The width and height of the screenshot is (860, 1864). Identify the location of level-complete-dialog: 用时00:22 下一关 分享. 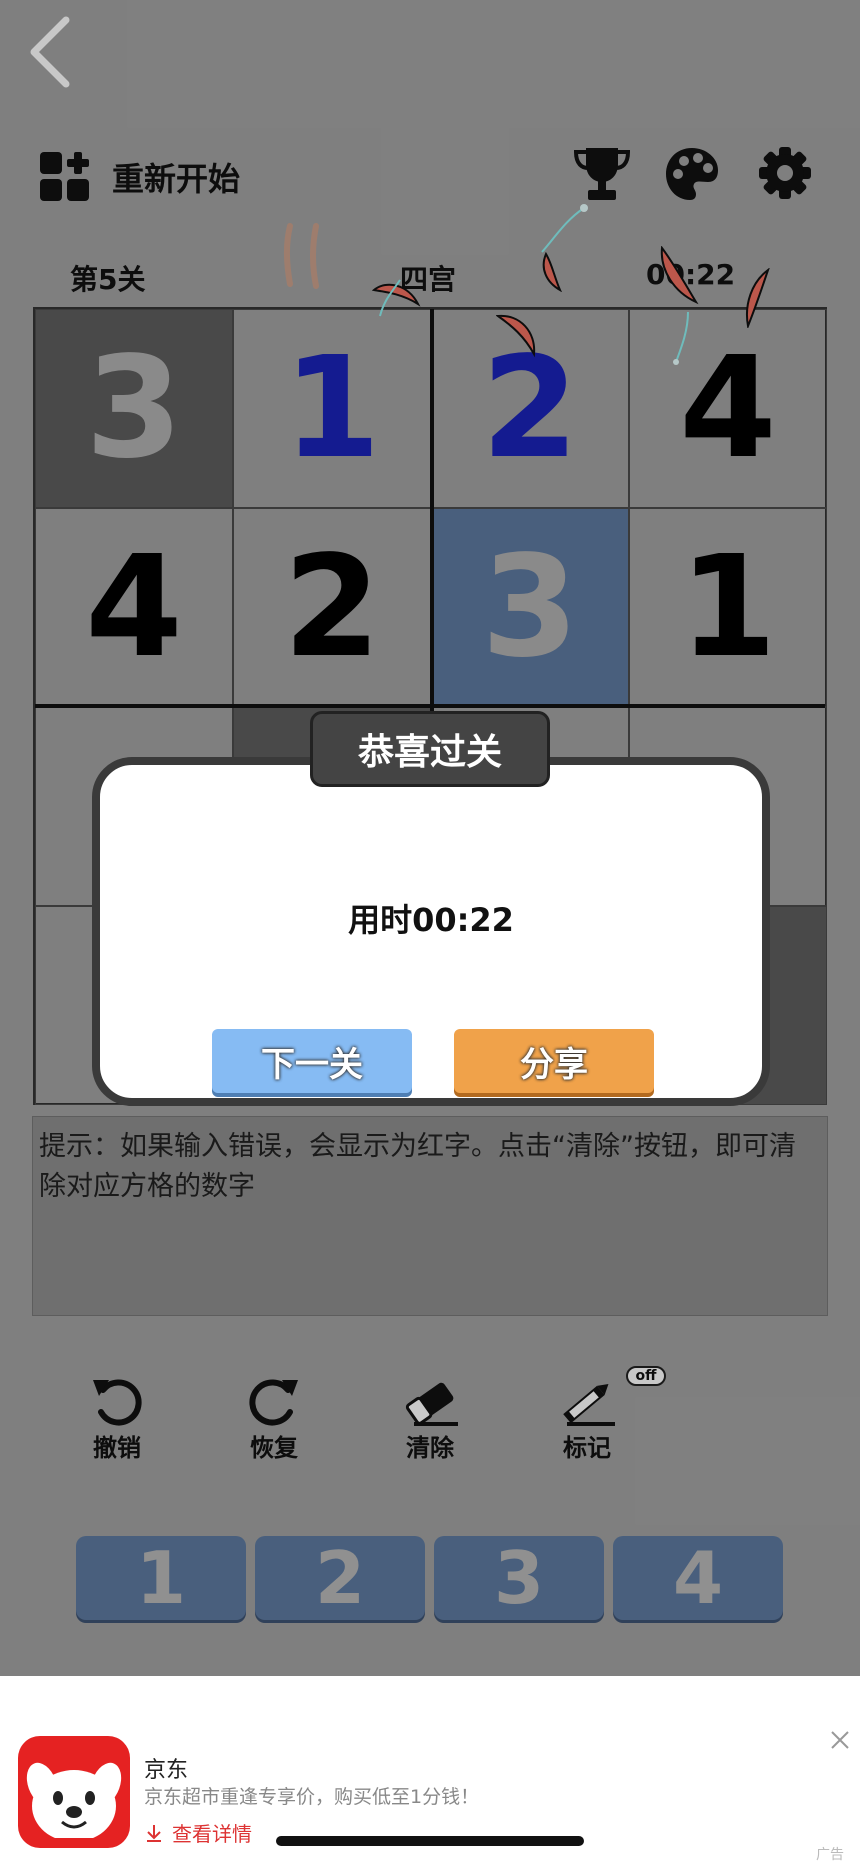
(431, 931).